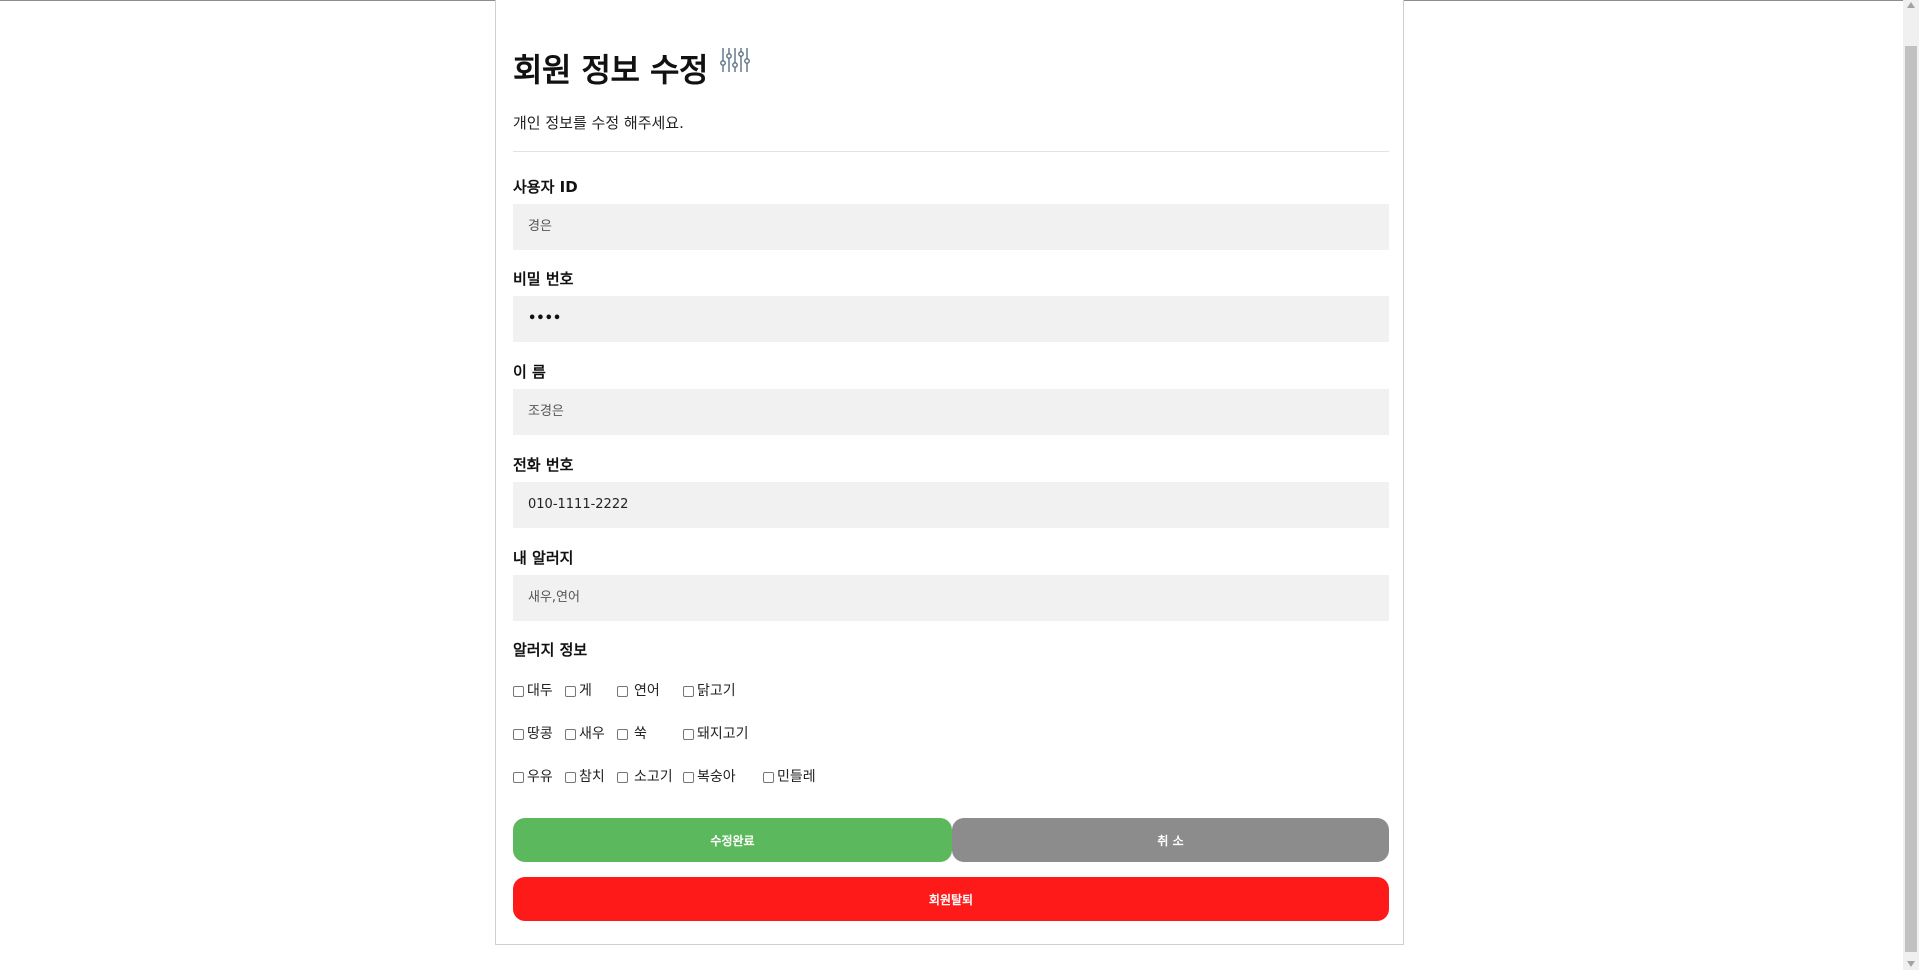 The height and width of the screenshot is (970, 1919). I want to click on allergy-option-crab: 게, so click(578, 691).